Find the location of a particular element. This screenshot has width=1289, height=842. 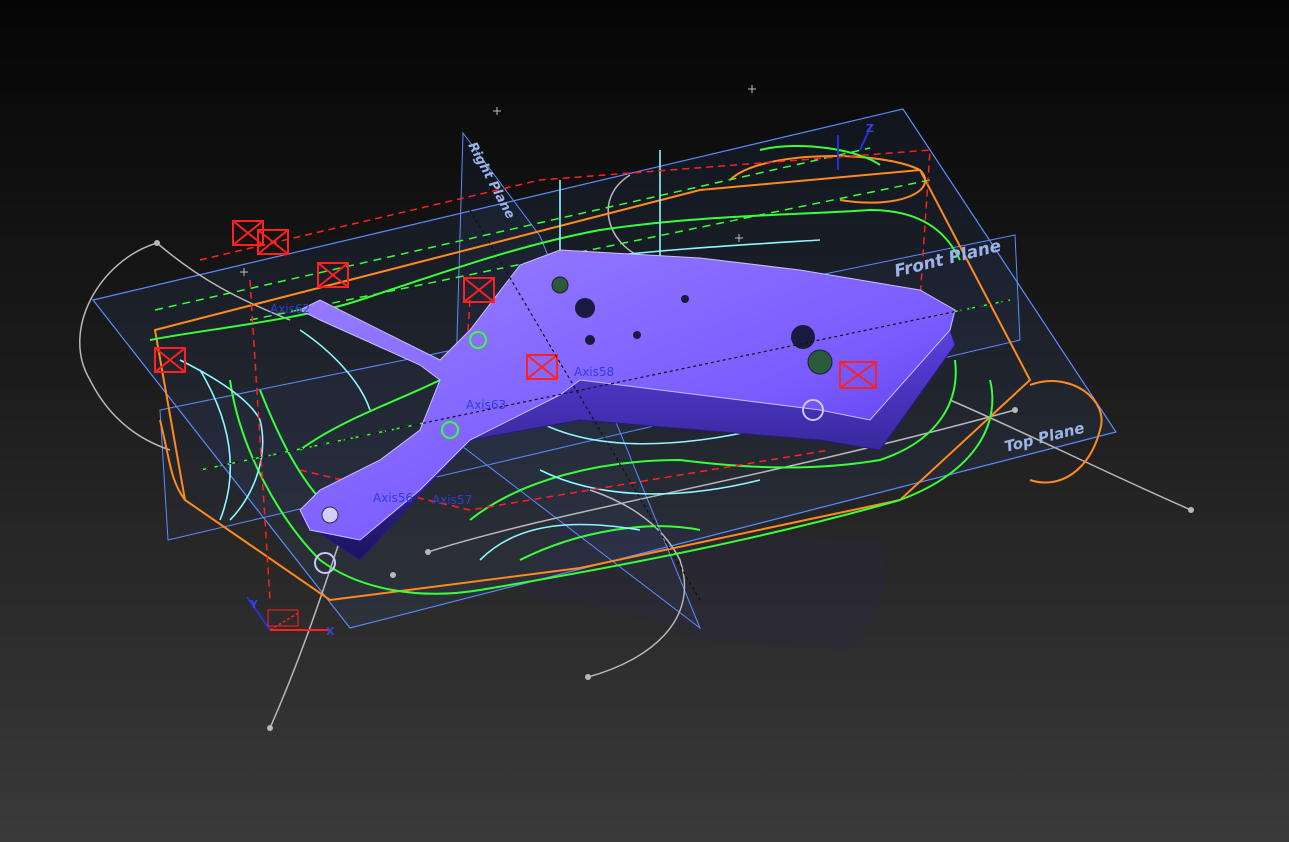

triad-y-label: Y is located at coordinates (254, 604).